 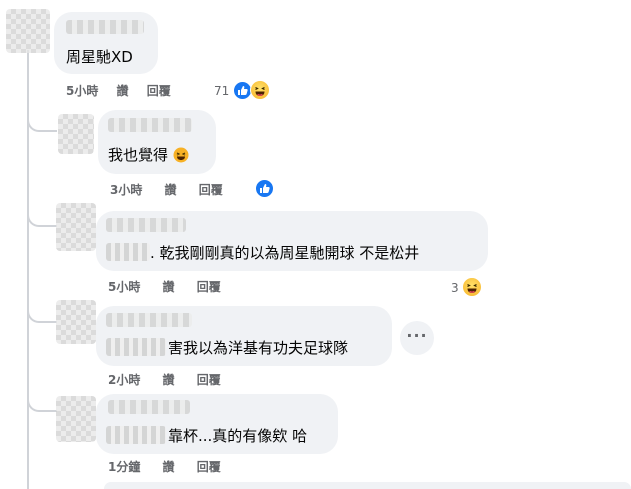 What do you see at coordinates (264, 188) in the screenshot?
I see `like-icon` at bounding box center [264, 188].